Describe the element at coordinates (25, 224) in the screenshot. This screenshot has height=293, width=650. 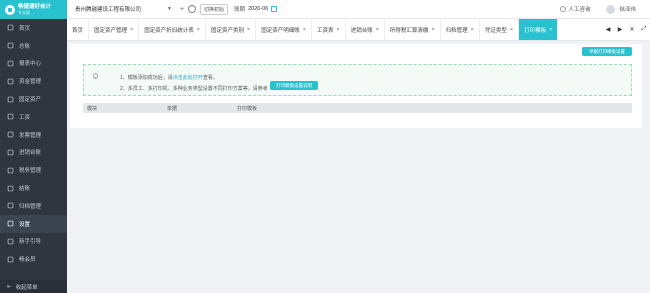
I see `sidebar-item-label: 设置` at that location.